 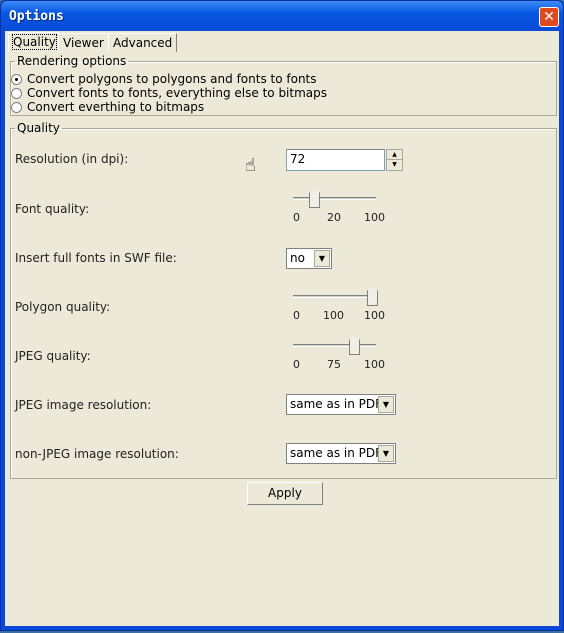 I want to click on slider-value: 75, so click(x=334, y=364).